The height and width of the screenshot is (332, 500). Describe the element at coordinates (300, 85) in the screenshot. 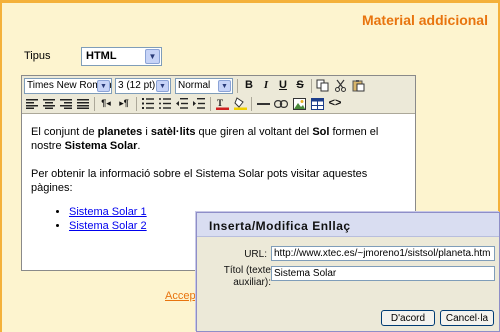

I see `strikethrough-button: S` at that location.